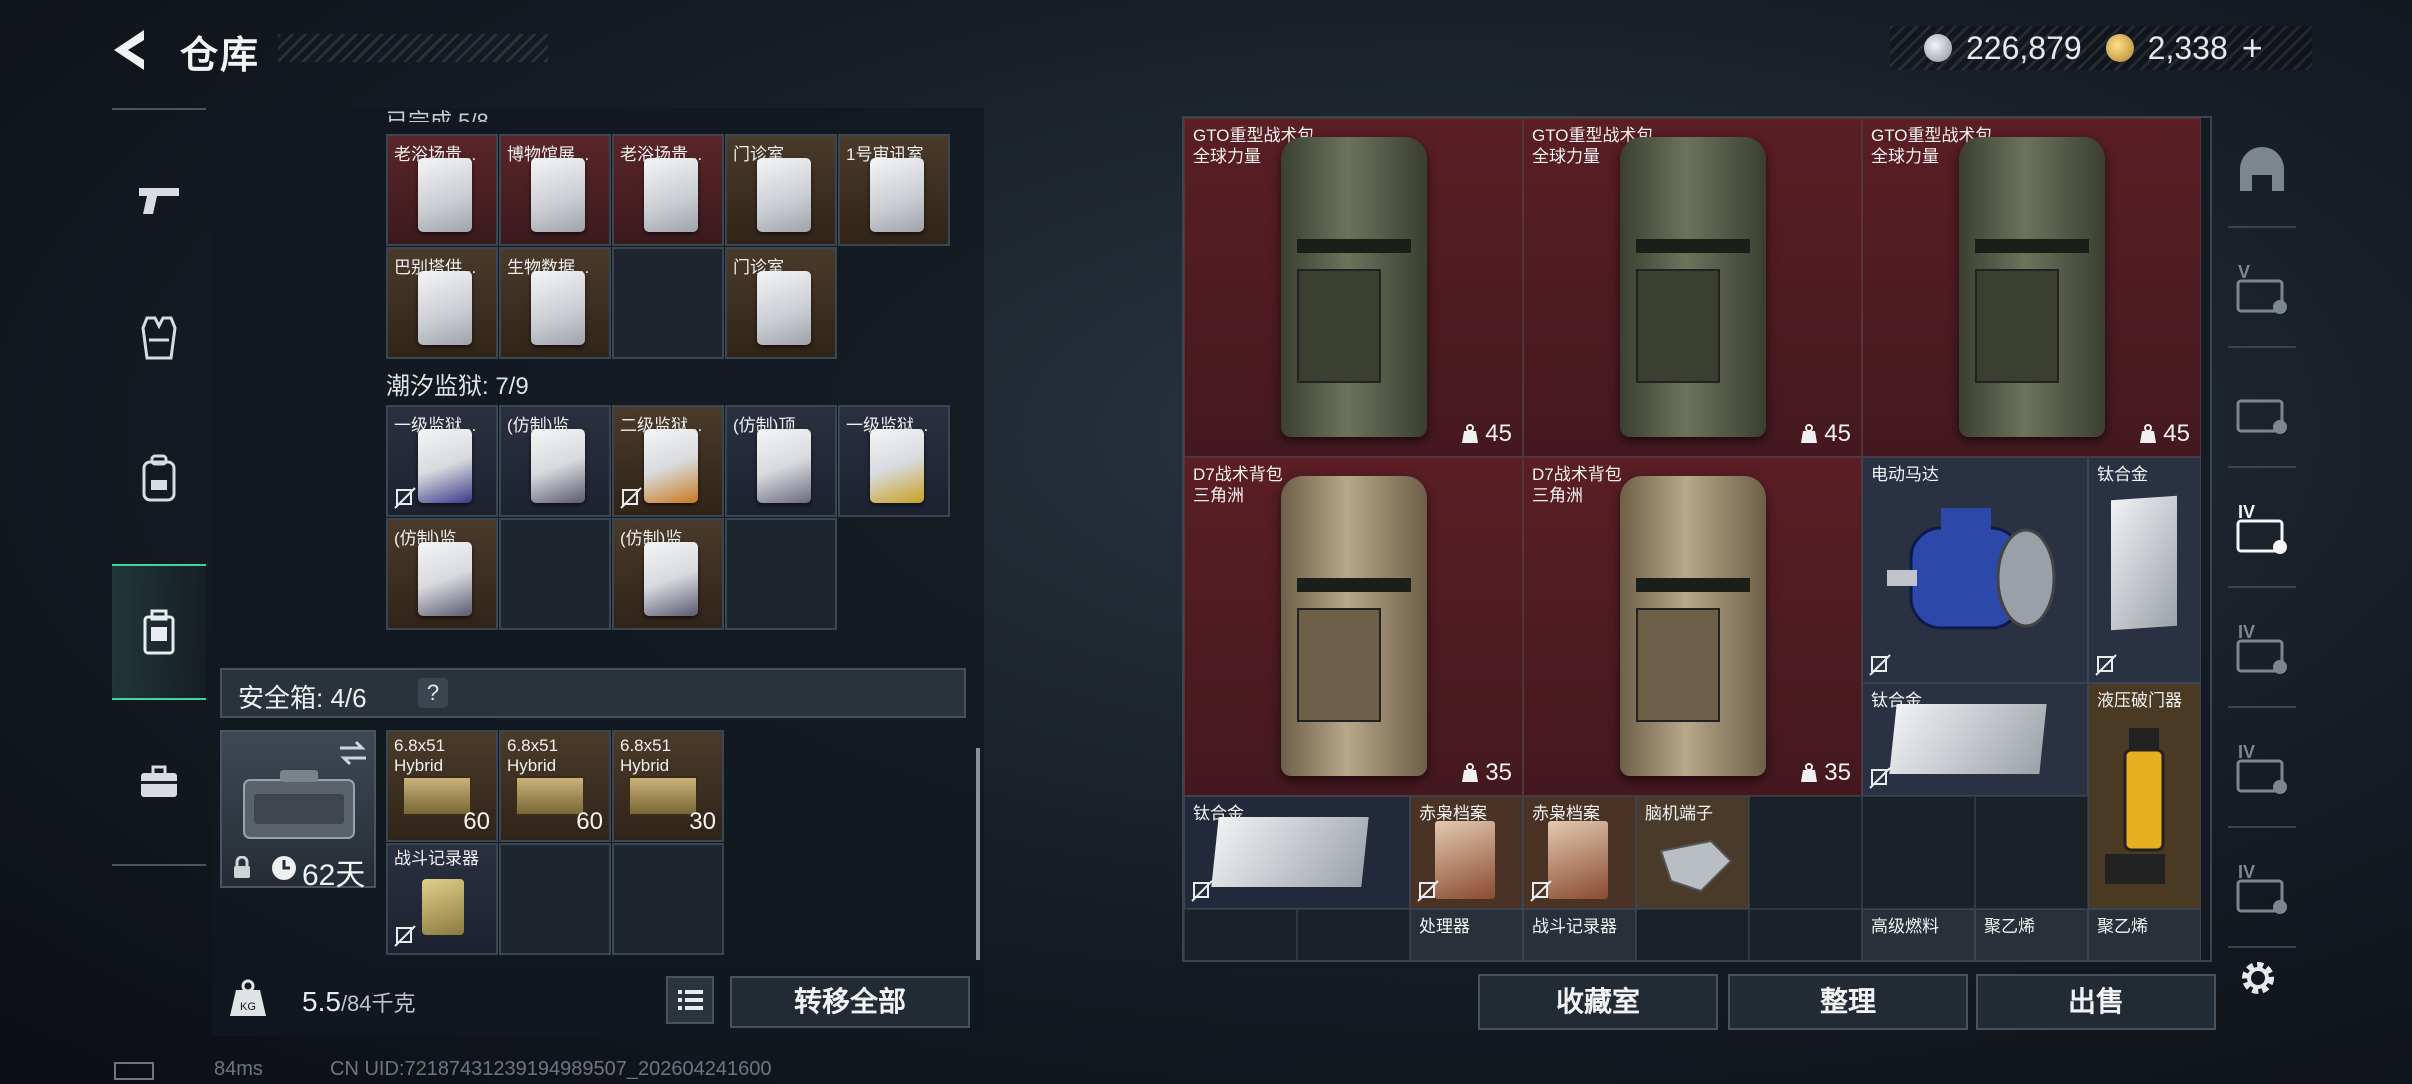 The height and width of the screenshot is (1084, 2412). What do you see at coordinates (1848, 1002) in the screenshot?
I see `sort-button: 整理` at bounding box center [1848, 1002].